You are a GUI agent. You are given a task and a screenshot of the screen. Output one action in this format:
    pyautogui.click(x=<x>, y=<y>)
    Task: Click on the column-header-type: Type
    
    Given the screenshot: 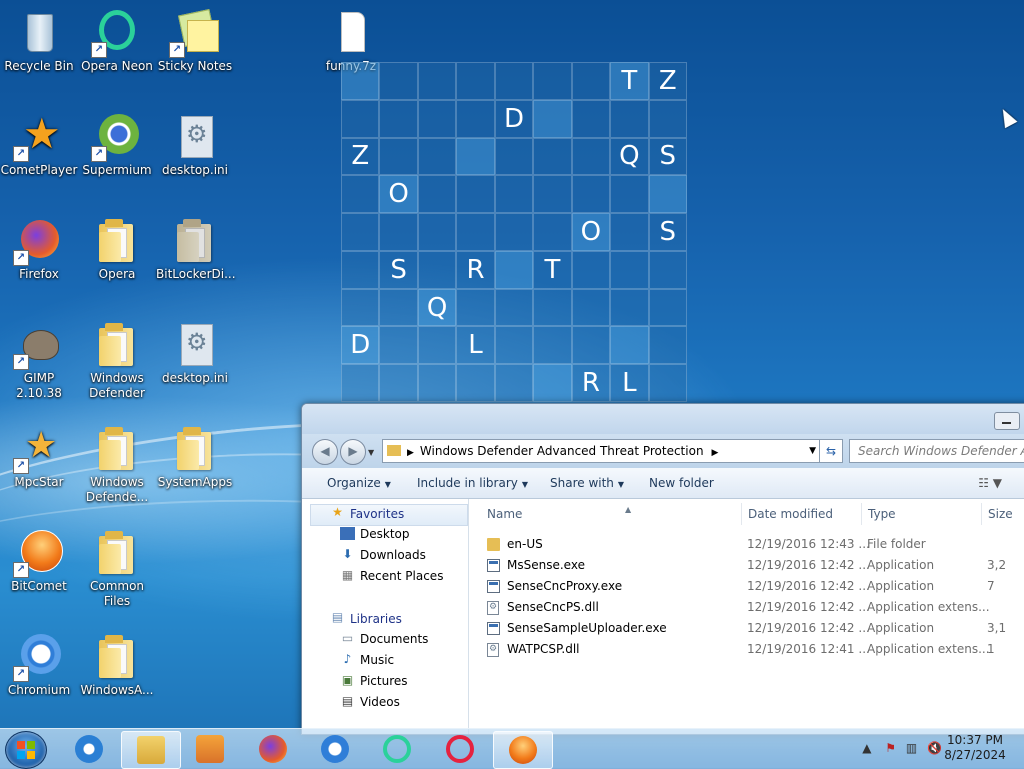 What is the action you would take?
    pyautogui.click(x=882, y=514)
    